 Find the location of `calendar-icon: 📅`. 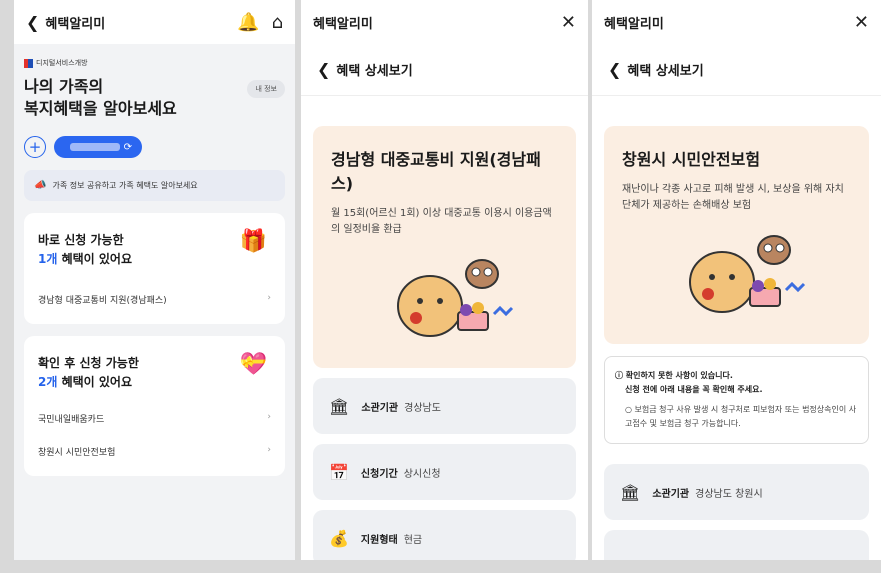

calendar-icon: 📅 is located at coordinates (339, 472).